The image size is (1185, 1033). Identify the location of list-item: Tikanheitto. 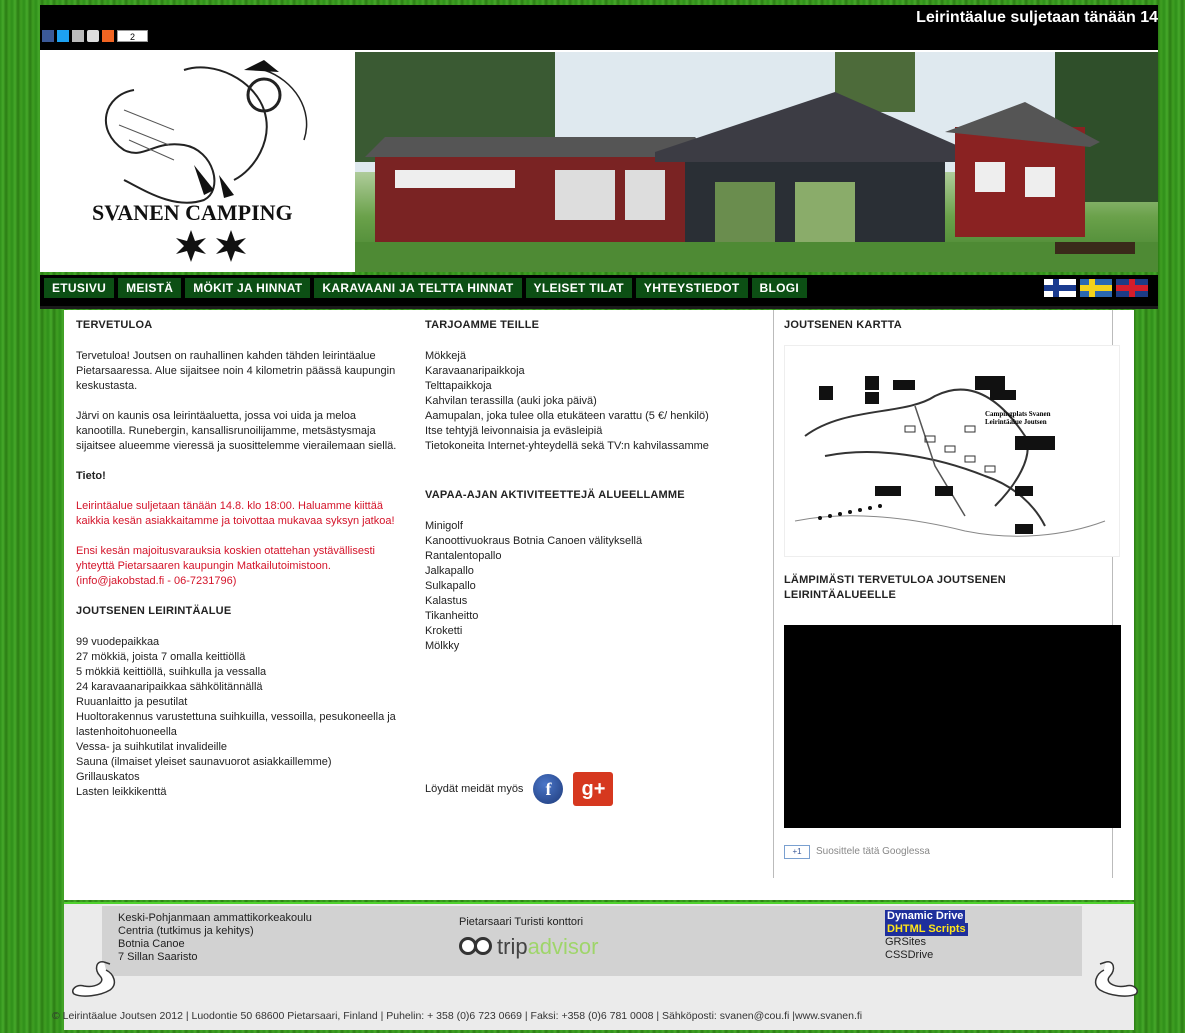
(452, 616).